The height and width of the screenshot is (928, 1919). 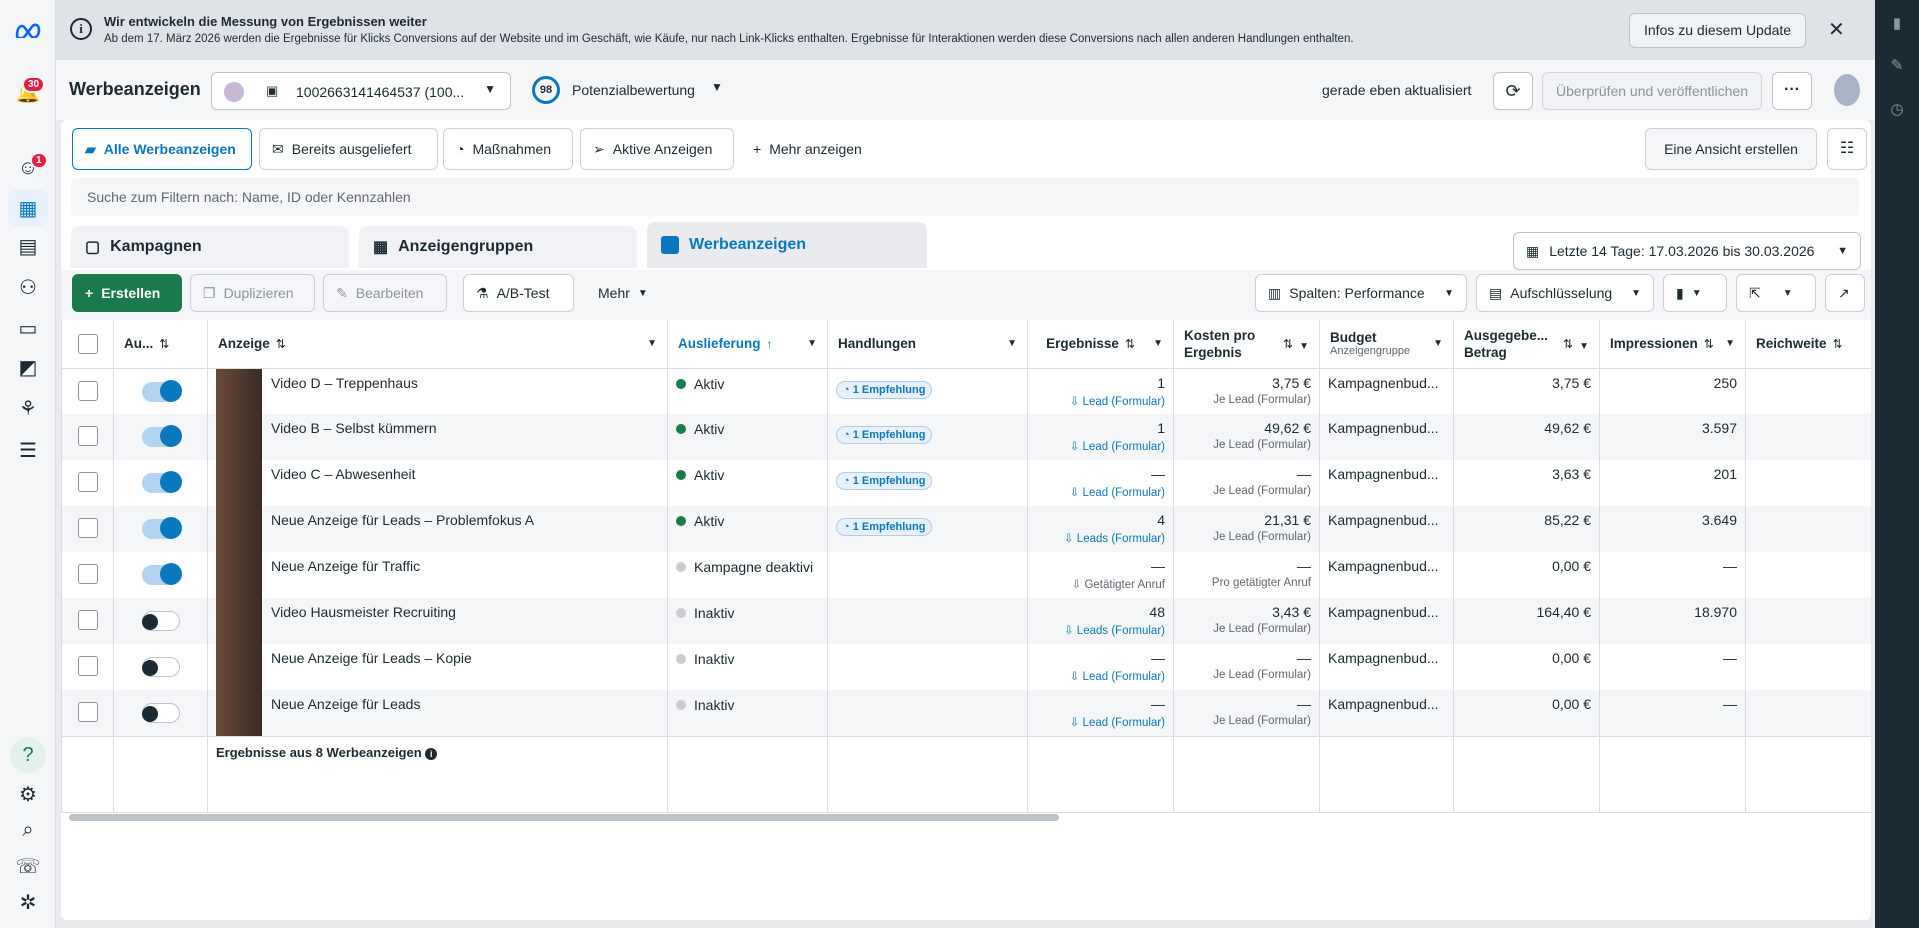 I want to click on column-reach: Reichweite ⇅, so click(x=1808, y=344).